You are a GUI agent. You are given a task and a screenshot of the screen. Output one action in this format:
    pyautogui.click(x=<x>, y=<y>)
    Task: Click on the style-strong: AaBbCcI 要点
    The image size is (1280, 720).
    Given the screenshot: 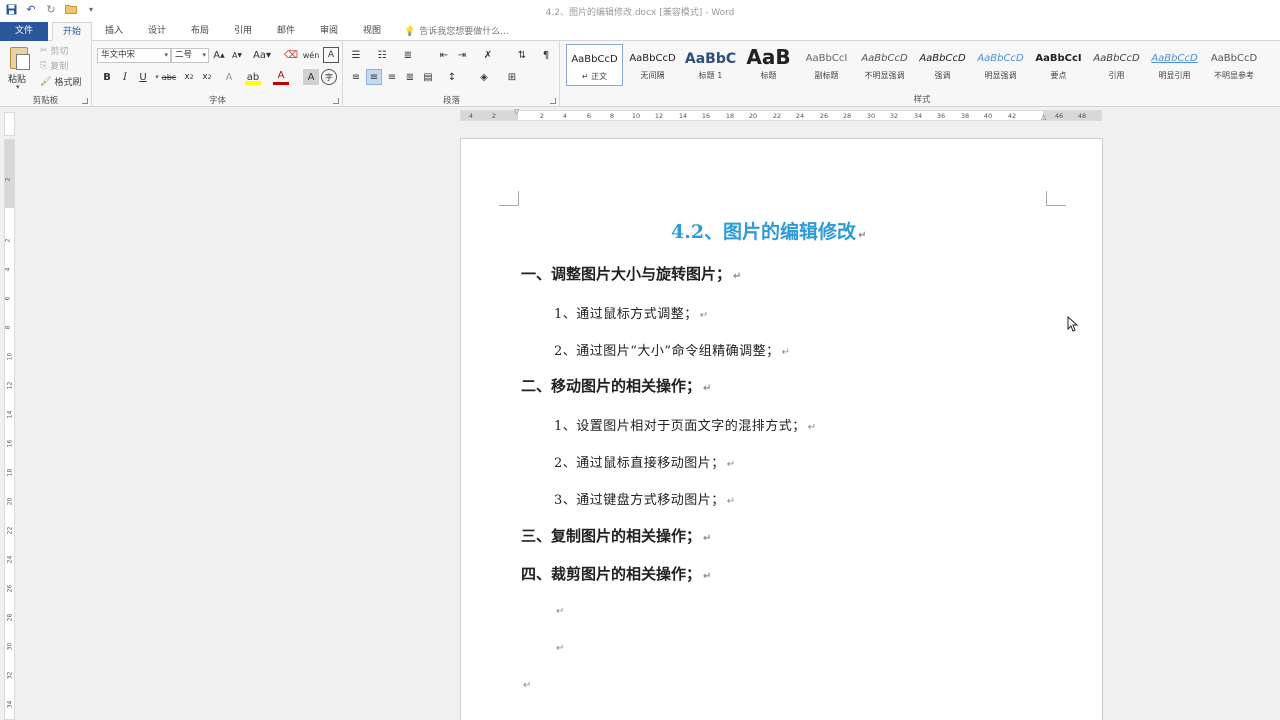 What is the action you would take?
    pyautogui.click(x=1058, y=65)
    